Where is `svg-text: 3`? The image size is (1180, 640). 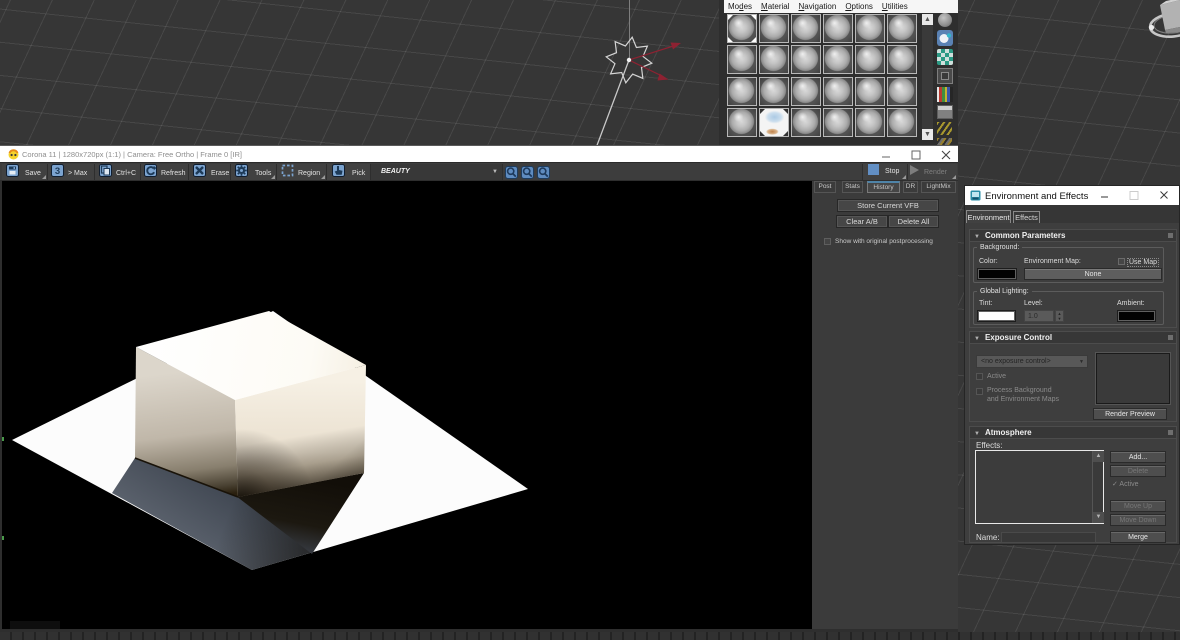 svg-text: 3 is located at coordinates (57, 171).